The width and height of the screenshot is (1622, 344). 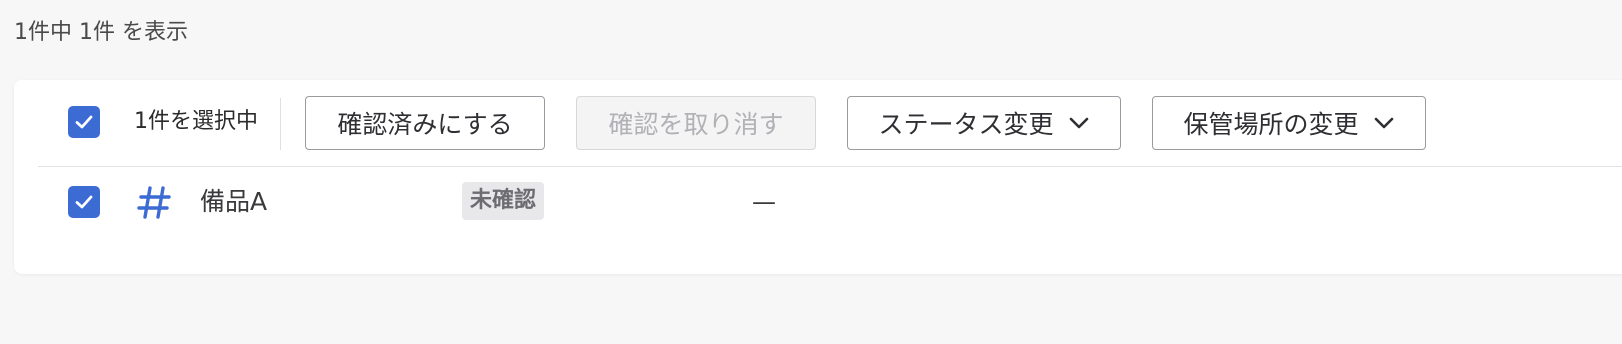 I want to click on result-count: 1件中 1件 を表示, so click(x=101, y=32).